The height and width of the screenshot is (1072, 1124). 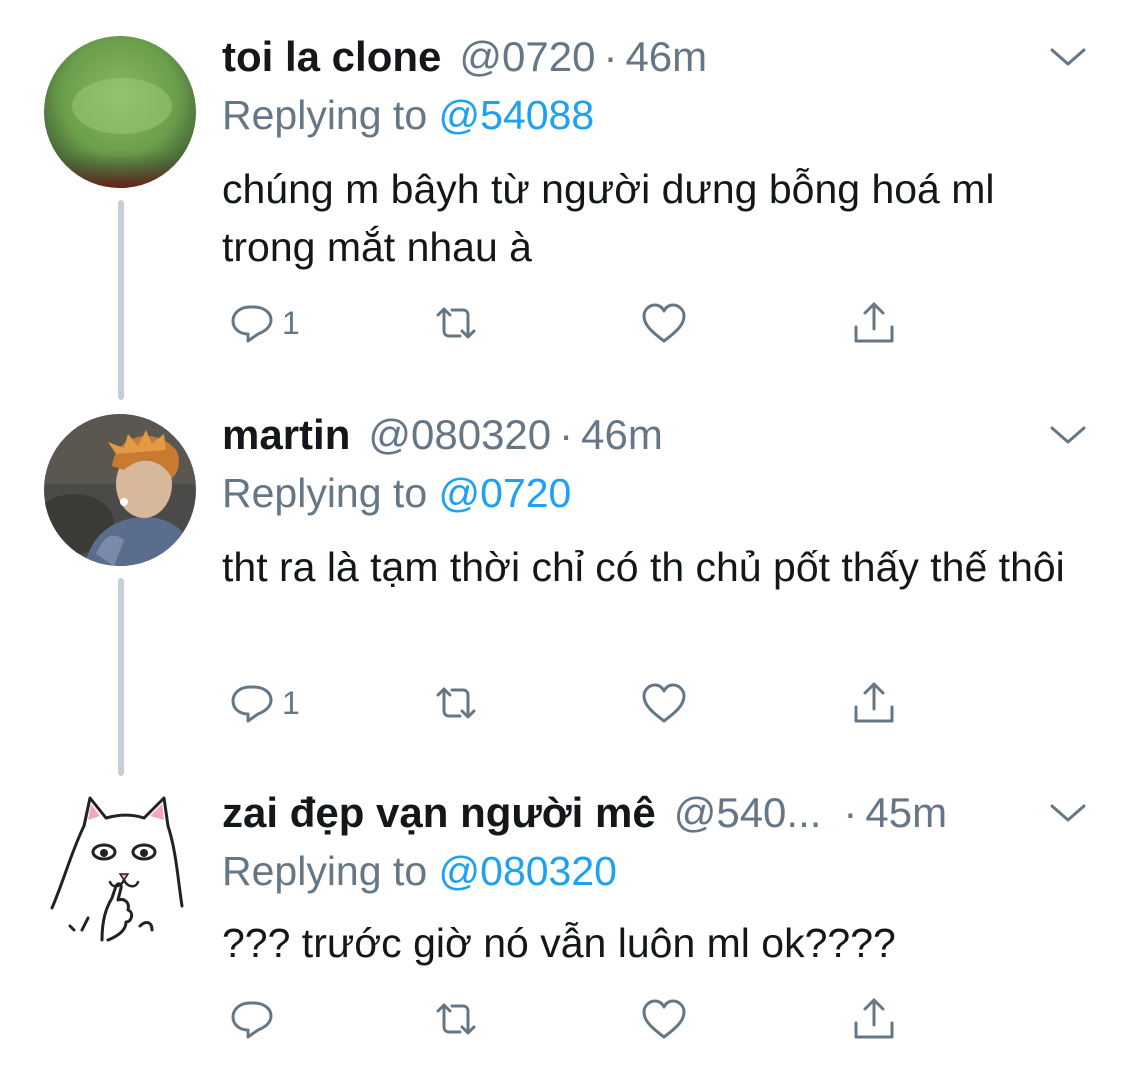 What do you see at coordinates (331, 57) in the screenshot?
I see `display-name: toi la clone` at bounding box center [331, 57].